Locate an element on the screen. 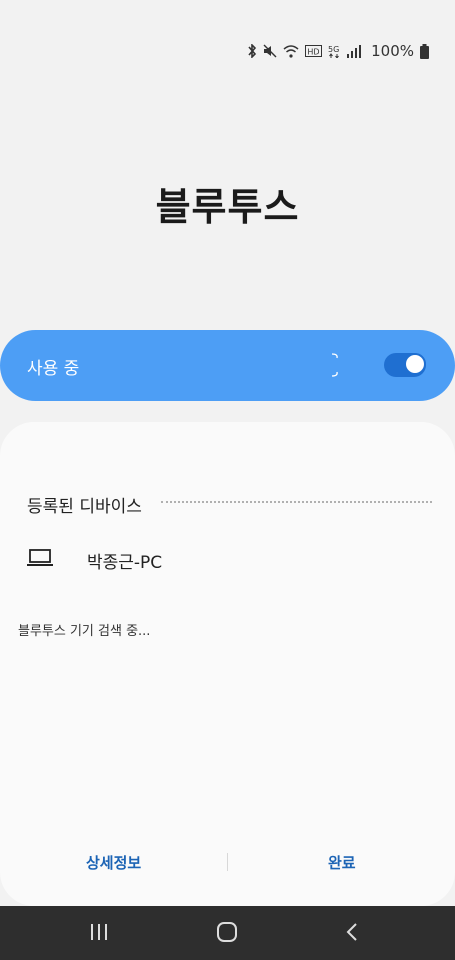  laptop-icon is located at coordinates (40, 557).